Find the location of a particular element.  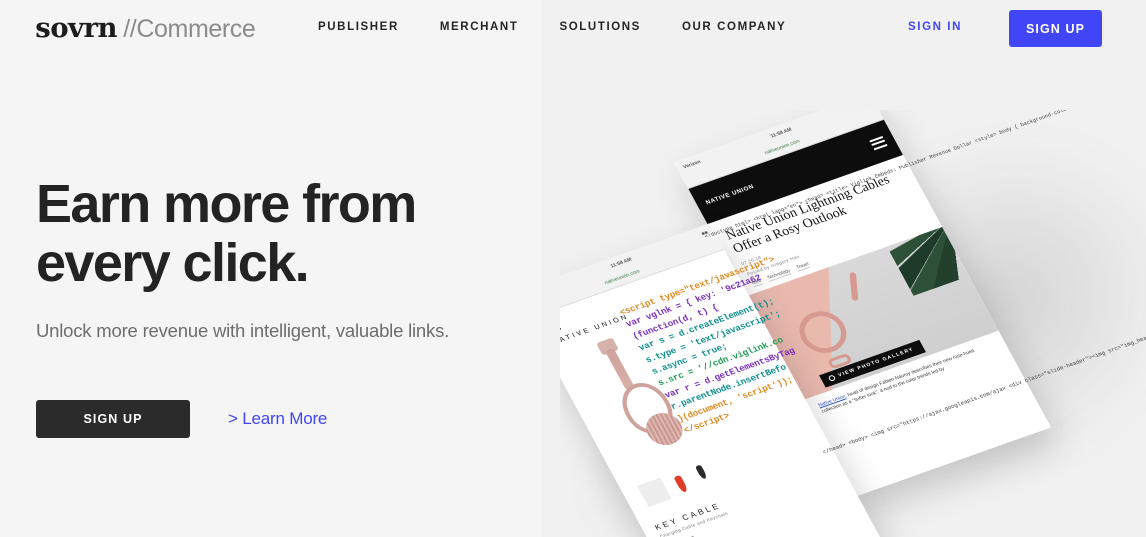

article-site-brand: NATIVE UNION is located at coordinates (730, 195).